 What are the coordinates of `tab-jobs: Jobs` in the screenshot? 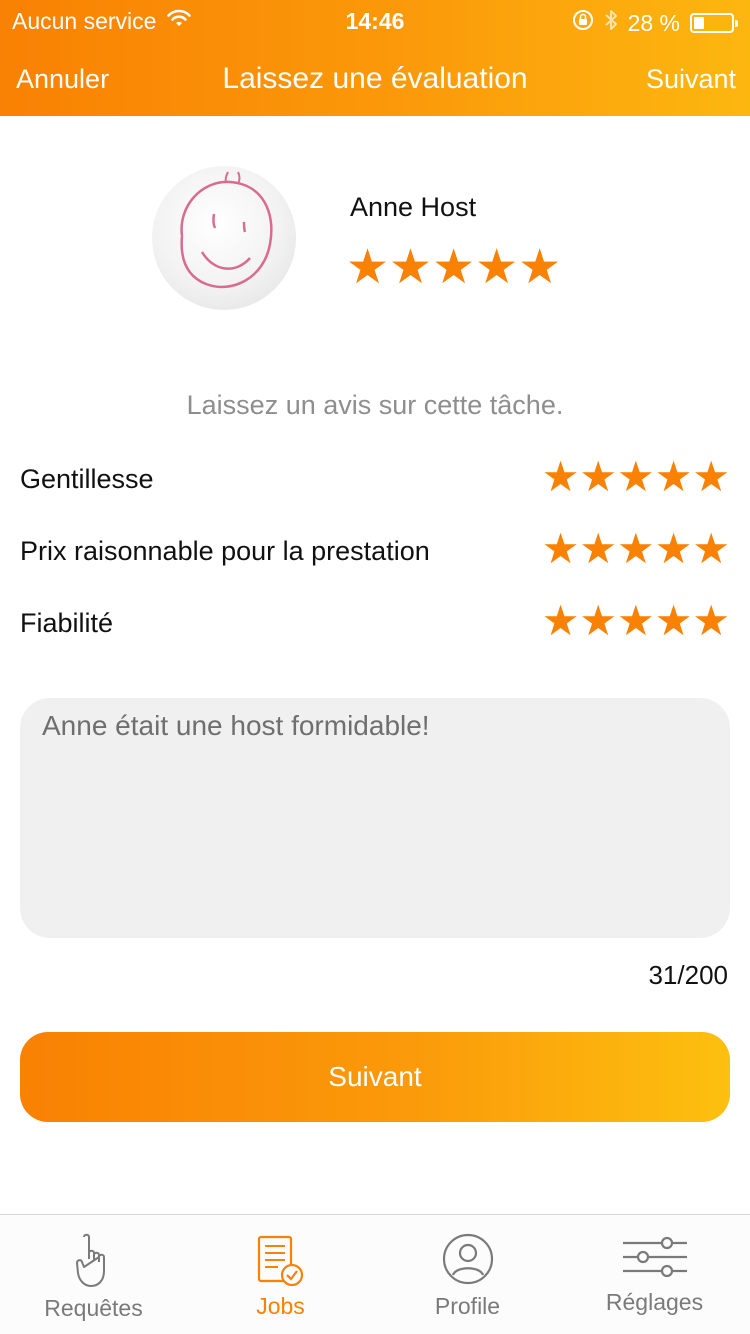 It's located at (280, 1274).